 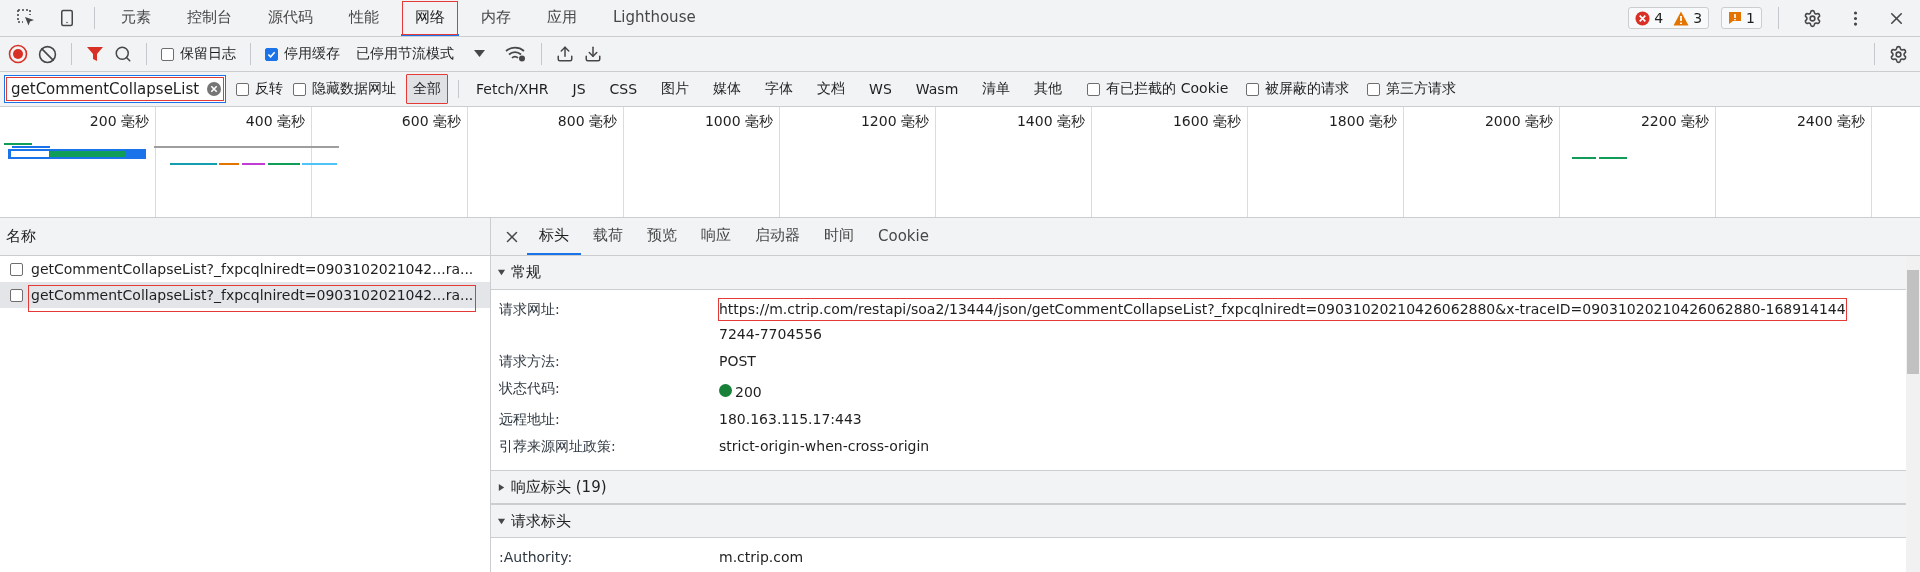 I want to click on clear-input-icon, so click(x=214, y=89).